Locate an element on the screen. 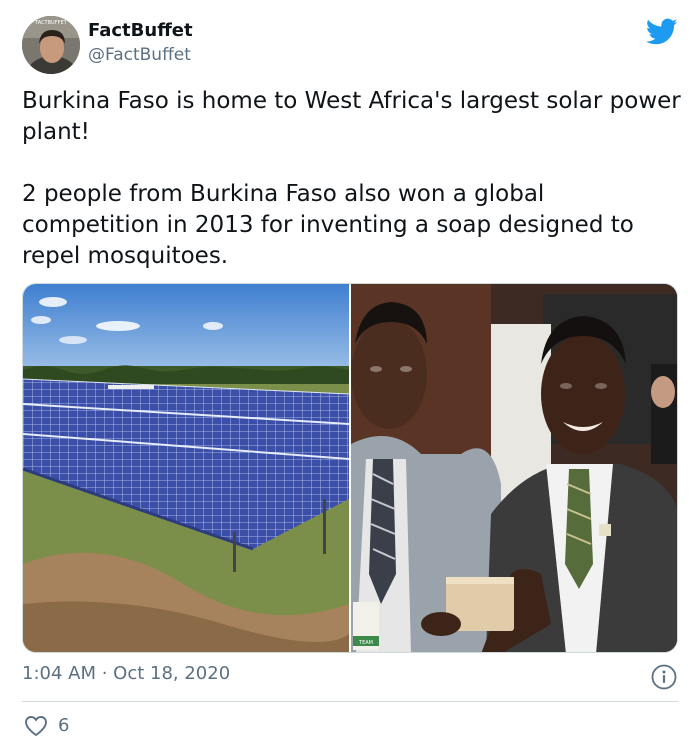 The width and height of the screenshot is (700, 755). heart-icon is located at coordinates (36, 726).